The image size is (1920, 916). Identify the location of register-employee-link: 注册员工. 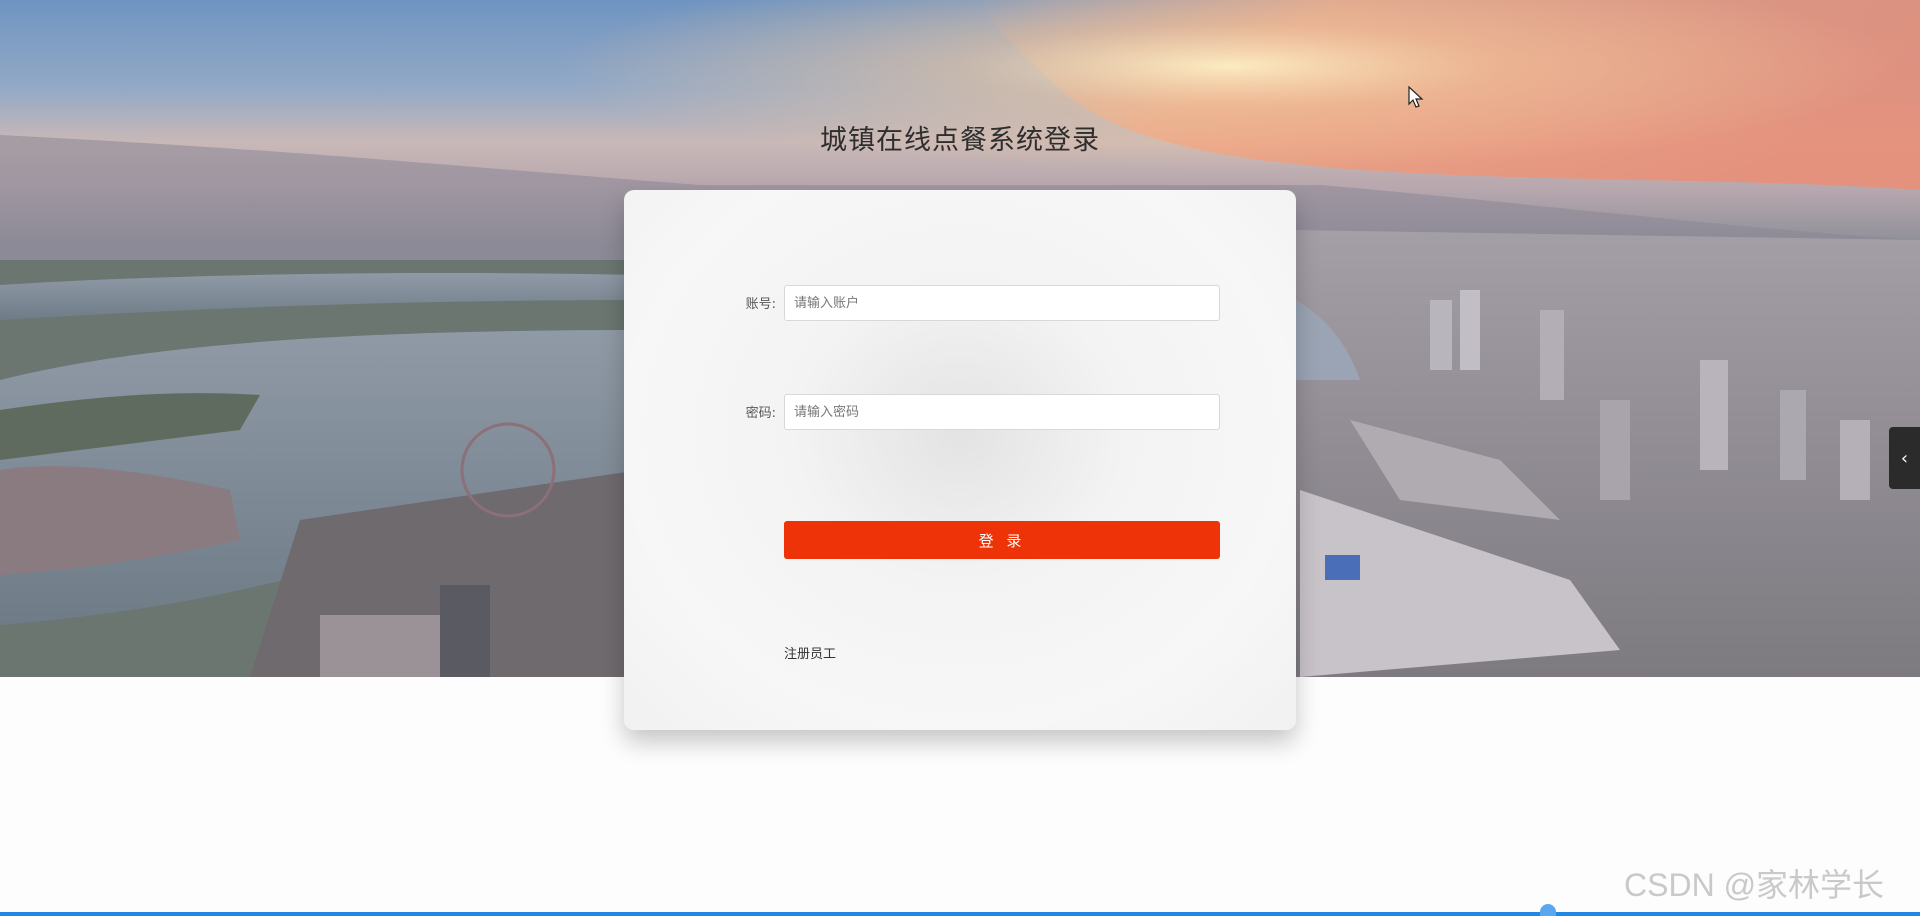
(810, 652).